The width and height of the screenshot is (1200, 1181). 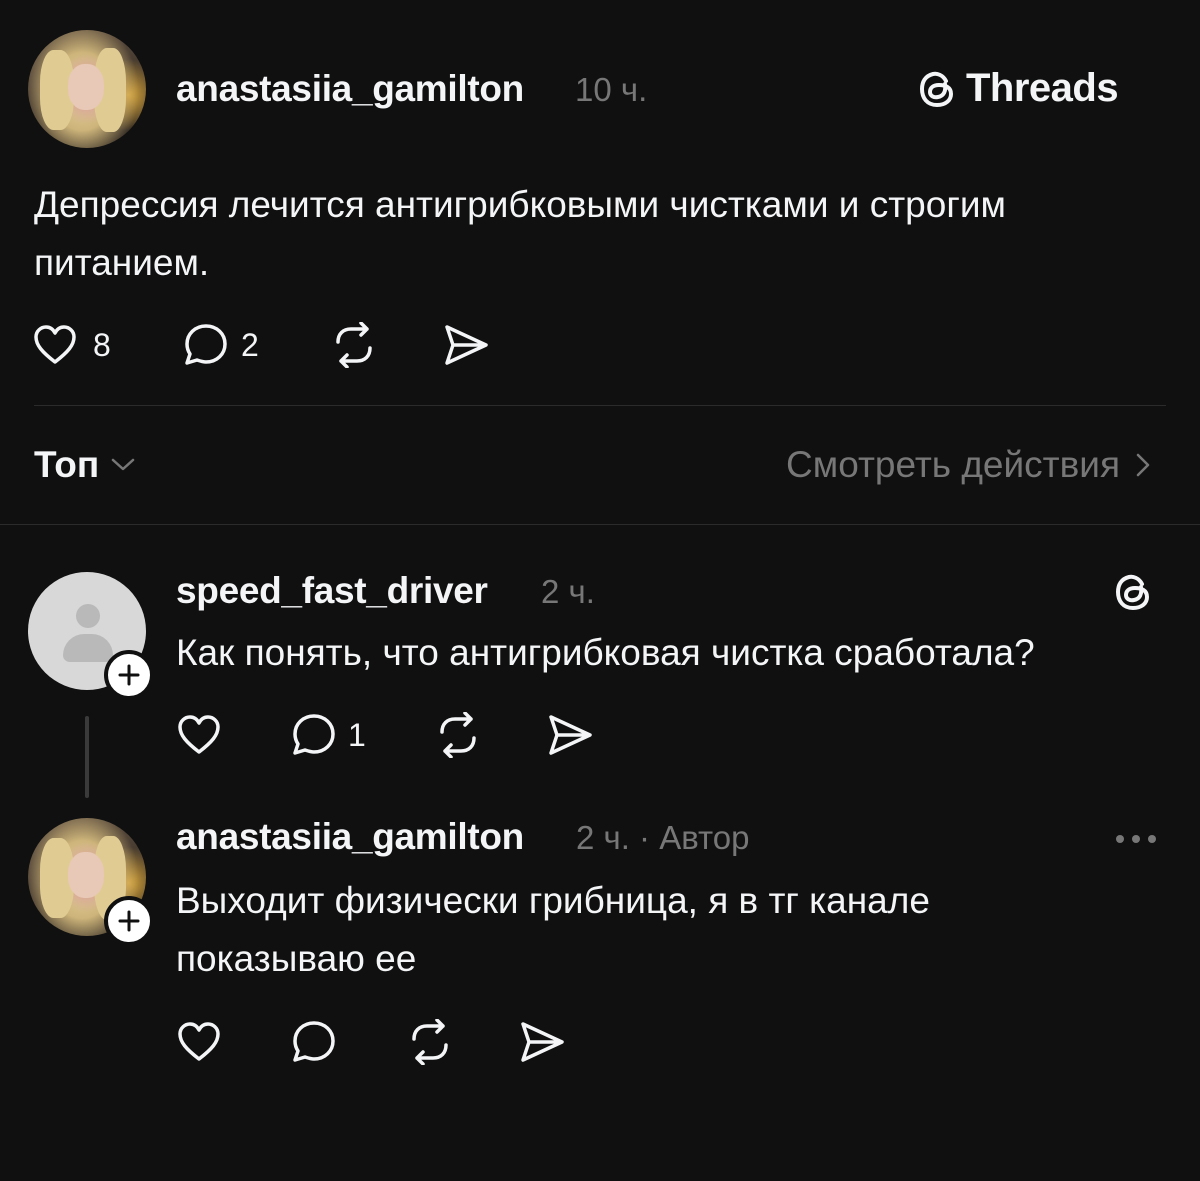 I want to click on view-activity-link: Смотреть действия, so click(x=969, y=465).